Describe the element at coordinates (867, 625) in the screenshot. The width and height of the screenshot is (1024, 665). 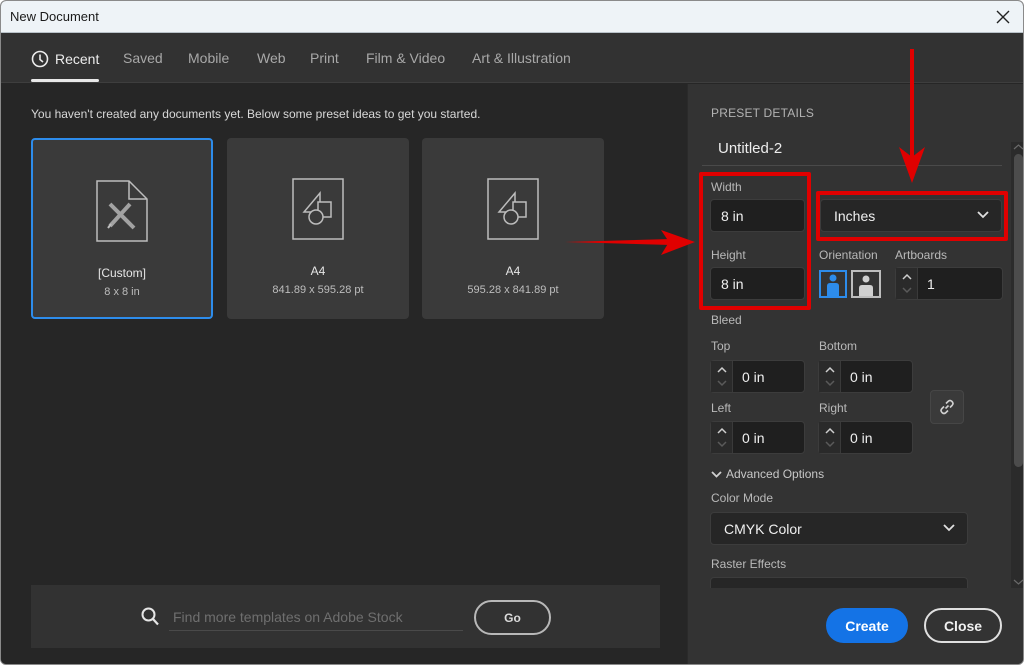
I see `create-button: Create` at that location.